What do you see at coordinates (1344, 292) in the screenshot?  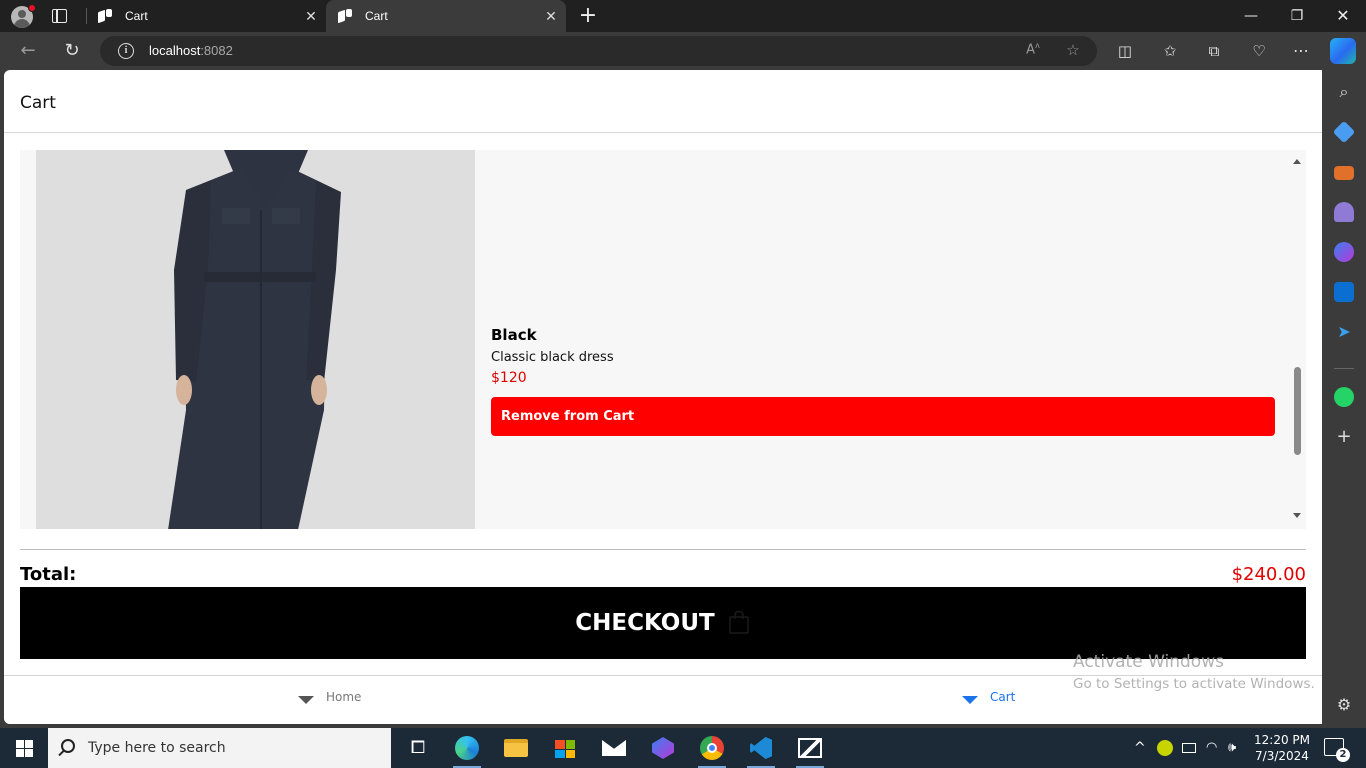 I see `outlook-icon` at bounding box center [1344, 292].